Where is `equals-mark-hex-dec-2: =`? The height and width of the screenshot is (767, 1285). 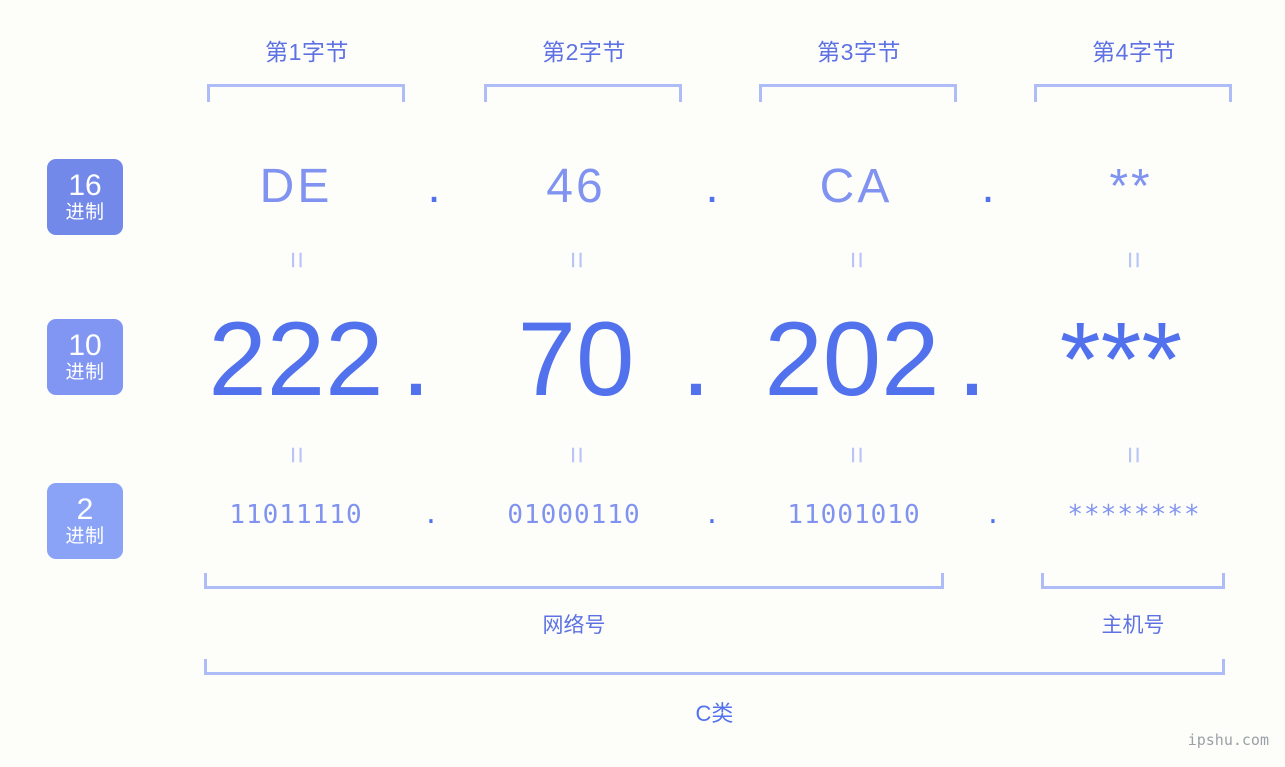
equals-mark-hex-dec-2: = is located at coordinates (576, 260).